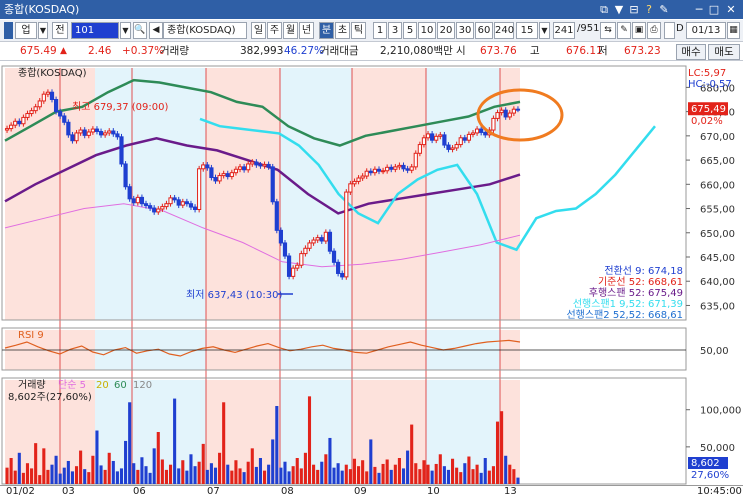 This screenshot has width=743, height=497. What do you see at coordinates (624, 30) in the screenshot?
I see `draw-icon: ✎` at bounding box center [624, 30].